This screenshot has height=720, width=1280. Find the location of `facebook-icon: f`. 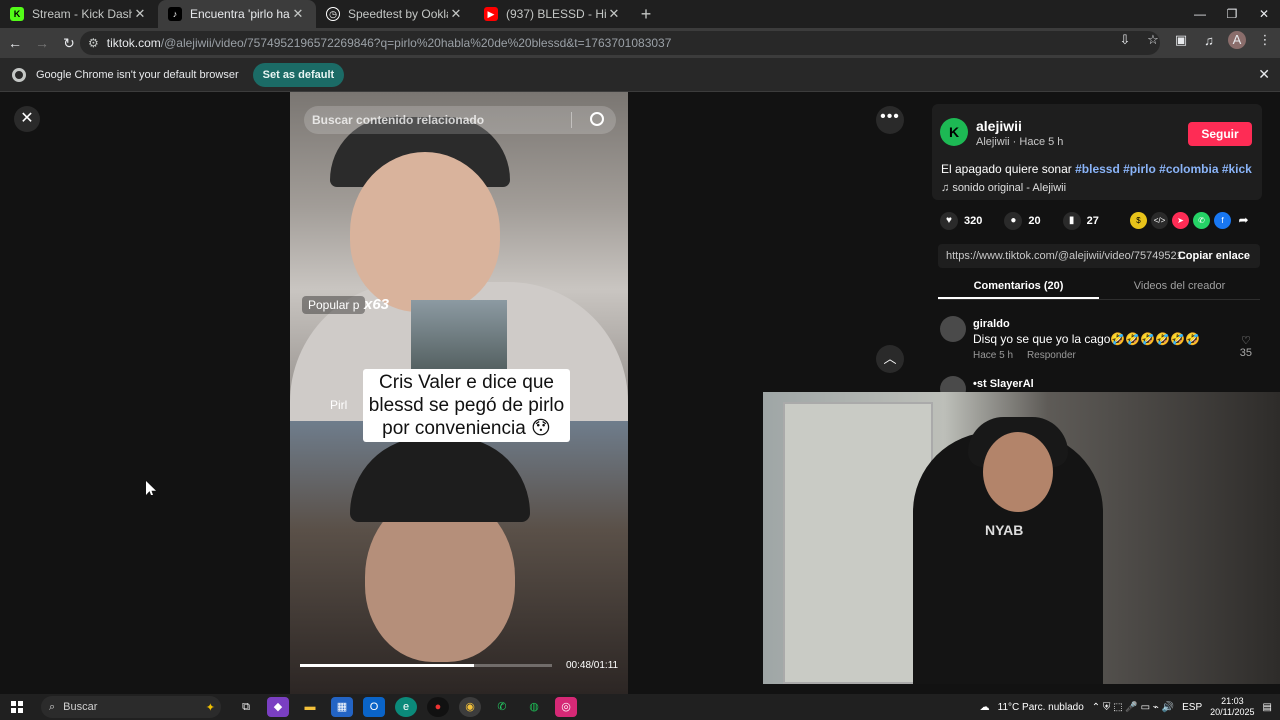

facebook-icon: f is located at coordinates (1222, 220).